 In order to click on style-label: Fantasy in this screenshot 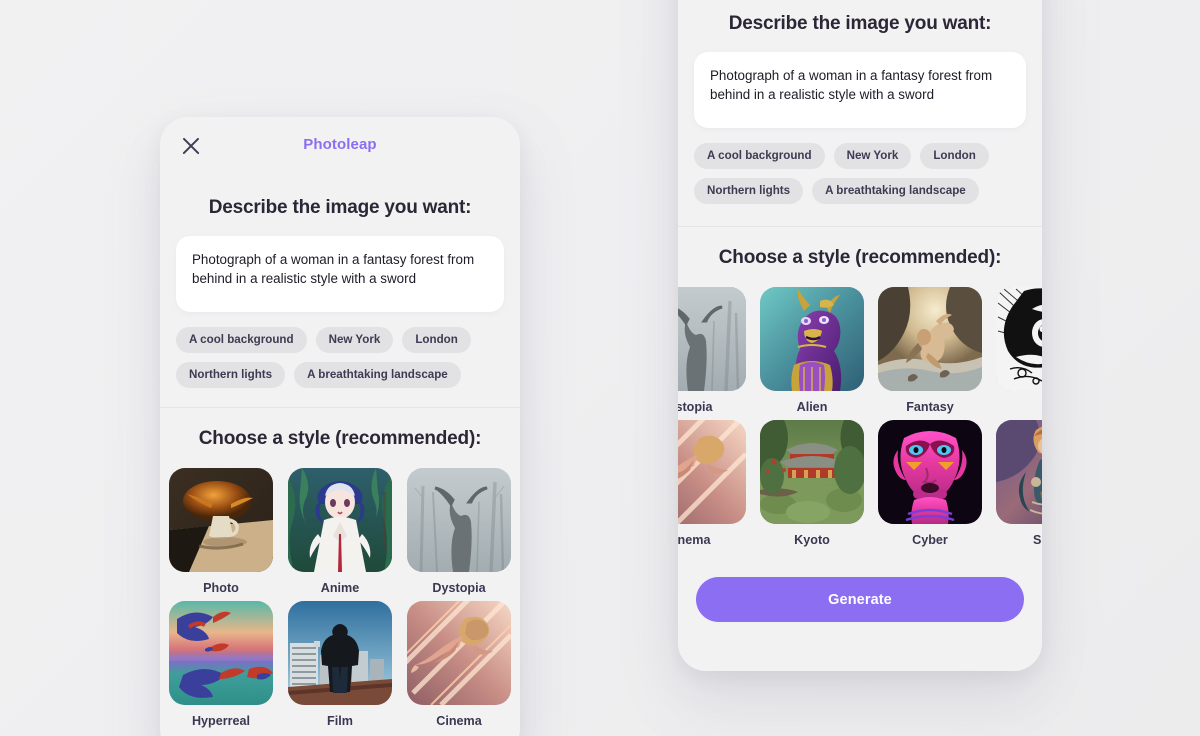, I will do `click(930, 407)`.